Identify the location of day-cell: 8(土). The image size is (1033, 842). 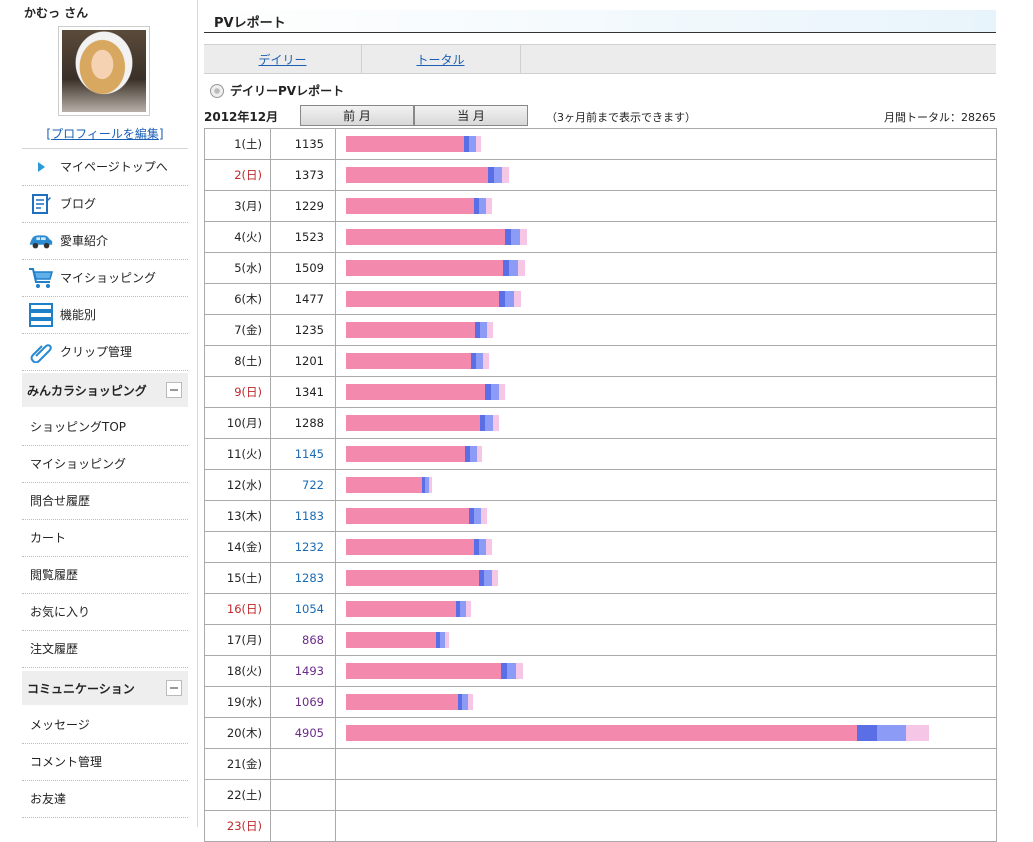
(238, 361).